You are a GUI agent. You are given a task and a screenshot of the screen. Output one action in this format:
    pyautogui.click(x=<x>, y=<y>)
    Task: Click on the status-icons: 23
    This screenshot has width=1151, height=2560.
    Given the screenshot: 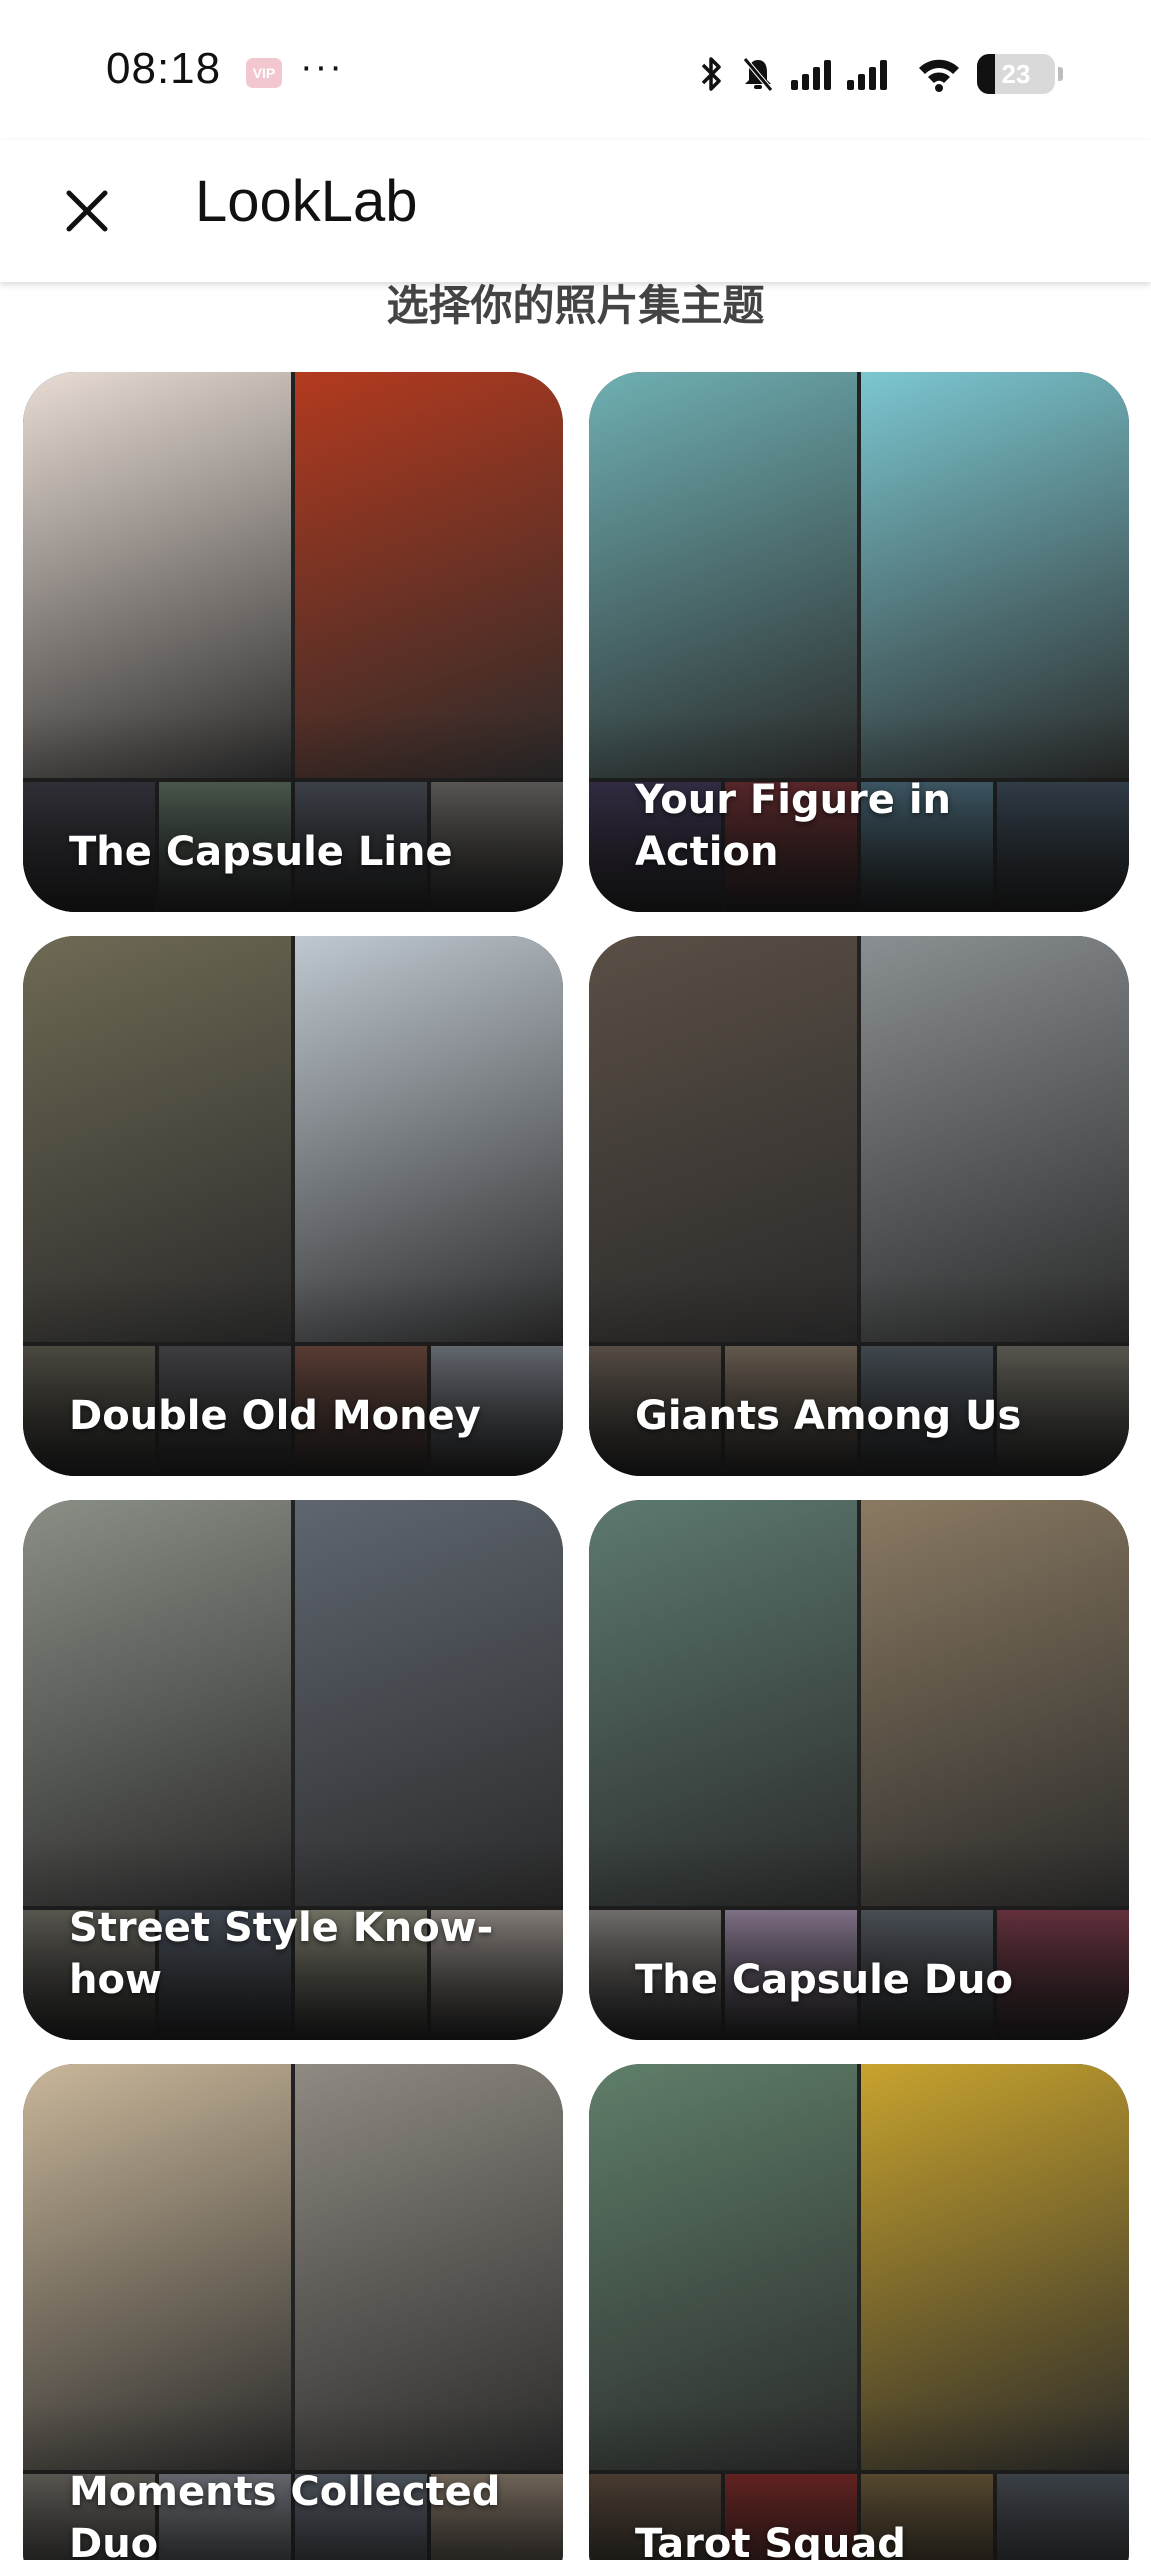 What is the action you would take?
    pyautogui.click(x=881, y=74)
    